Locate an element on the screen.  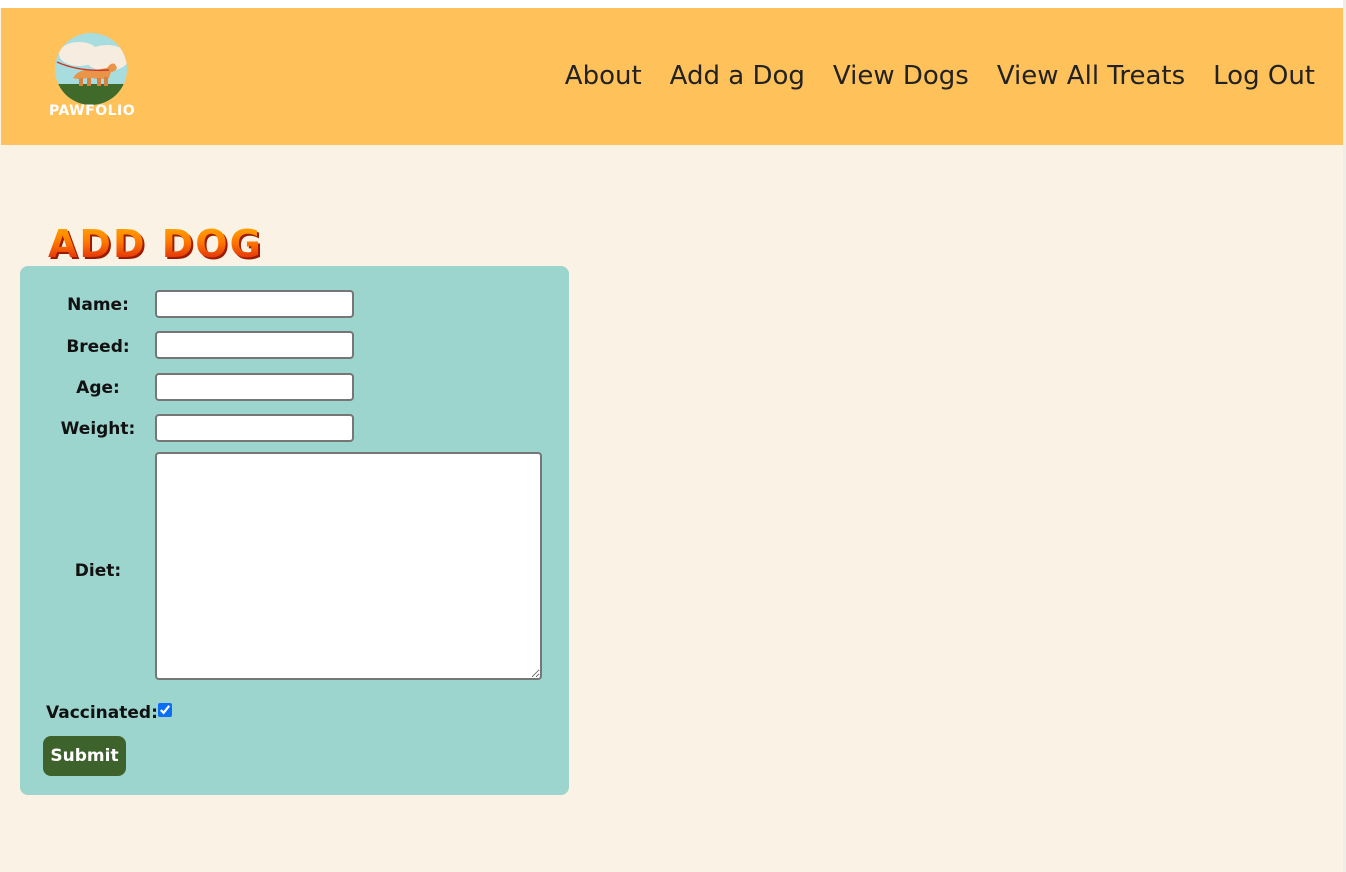
top-strip is located at coordinates (673, 4).